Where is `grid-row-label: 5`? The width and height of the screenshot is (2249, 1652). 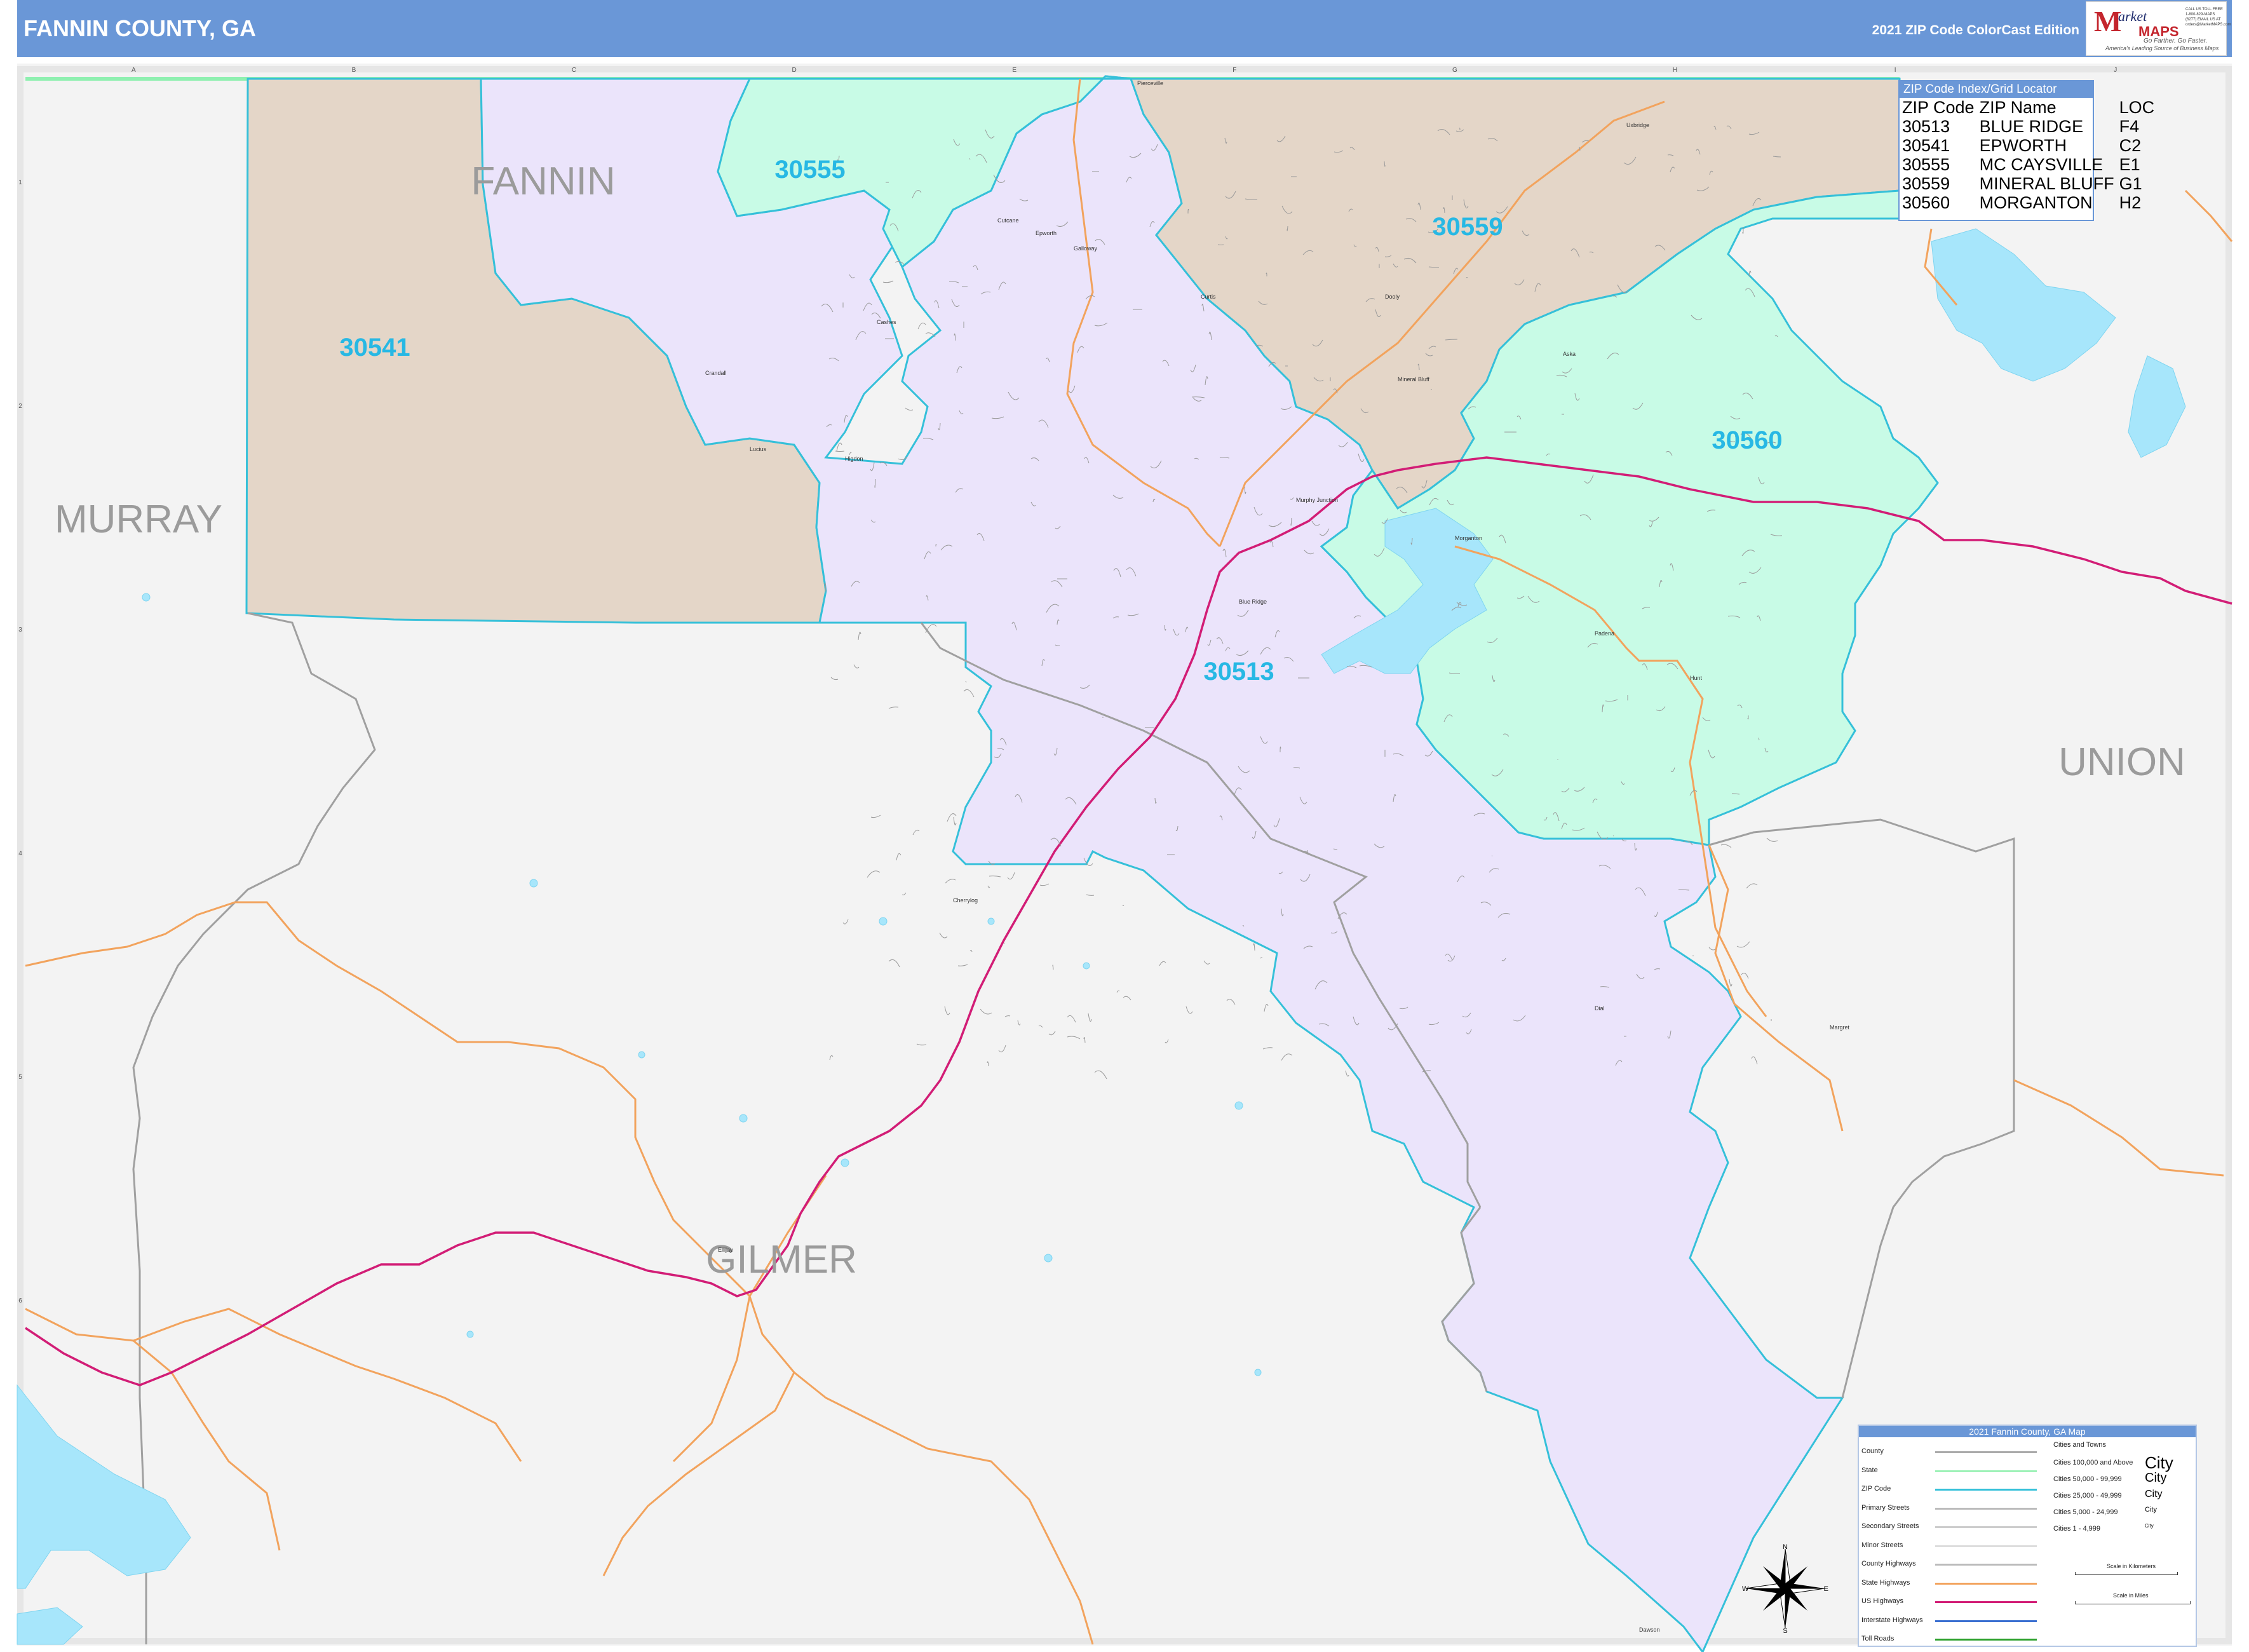 grid-row-label: 5 is located at coordinates (20, 1078).